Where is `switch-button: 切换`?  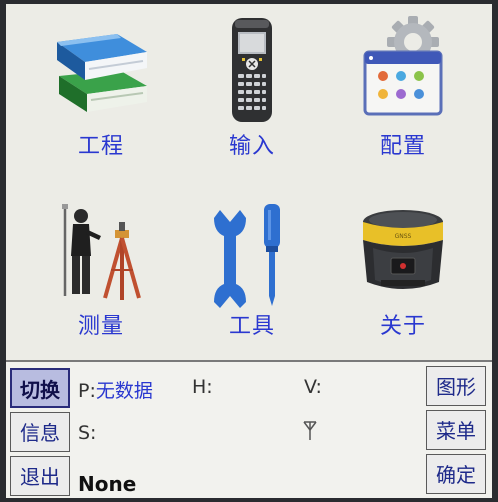
switch-button: 切换 is located at coordinates (40, 388).